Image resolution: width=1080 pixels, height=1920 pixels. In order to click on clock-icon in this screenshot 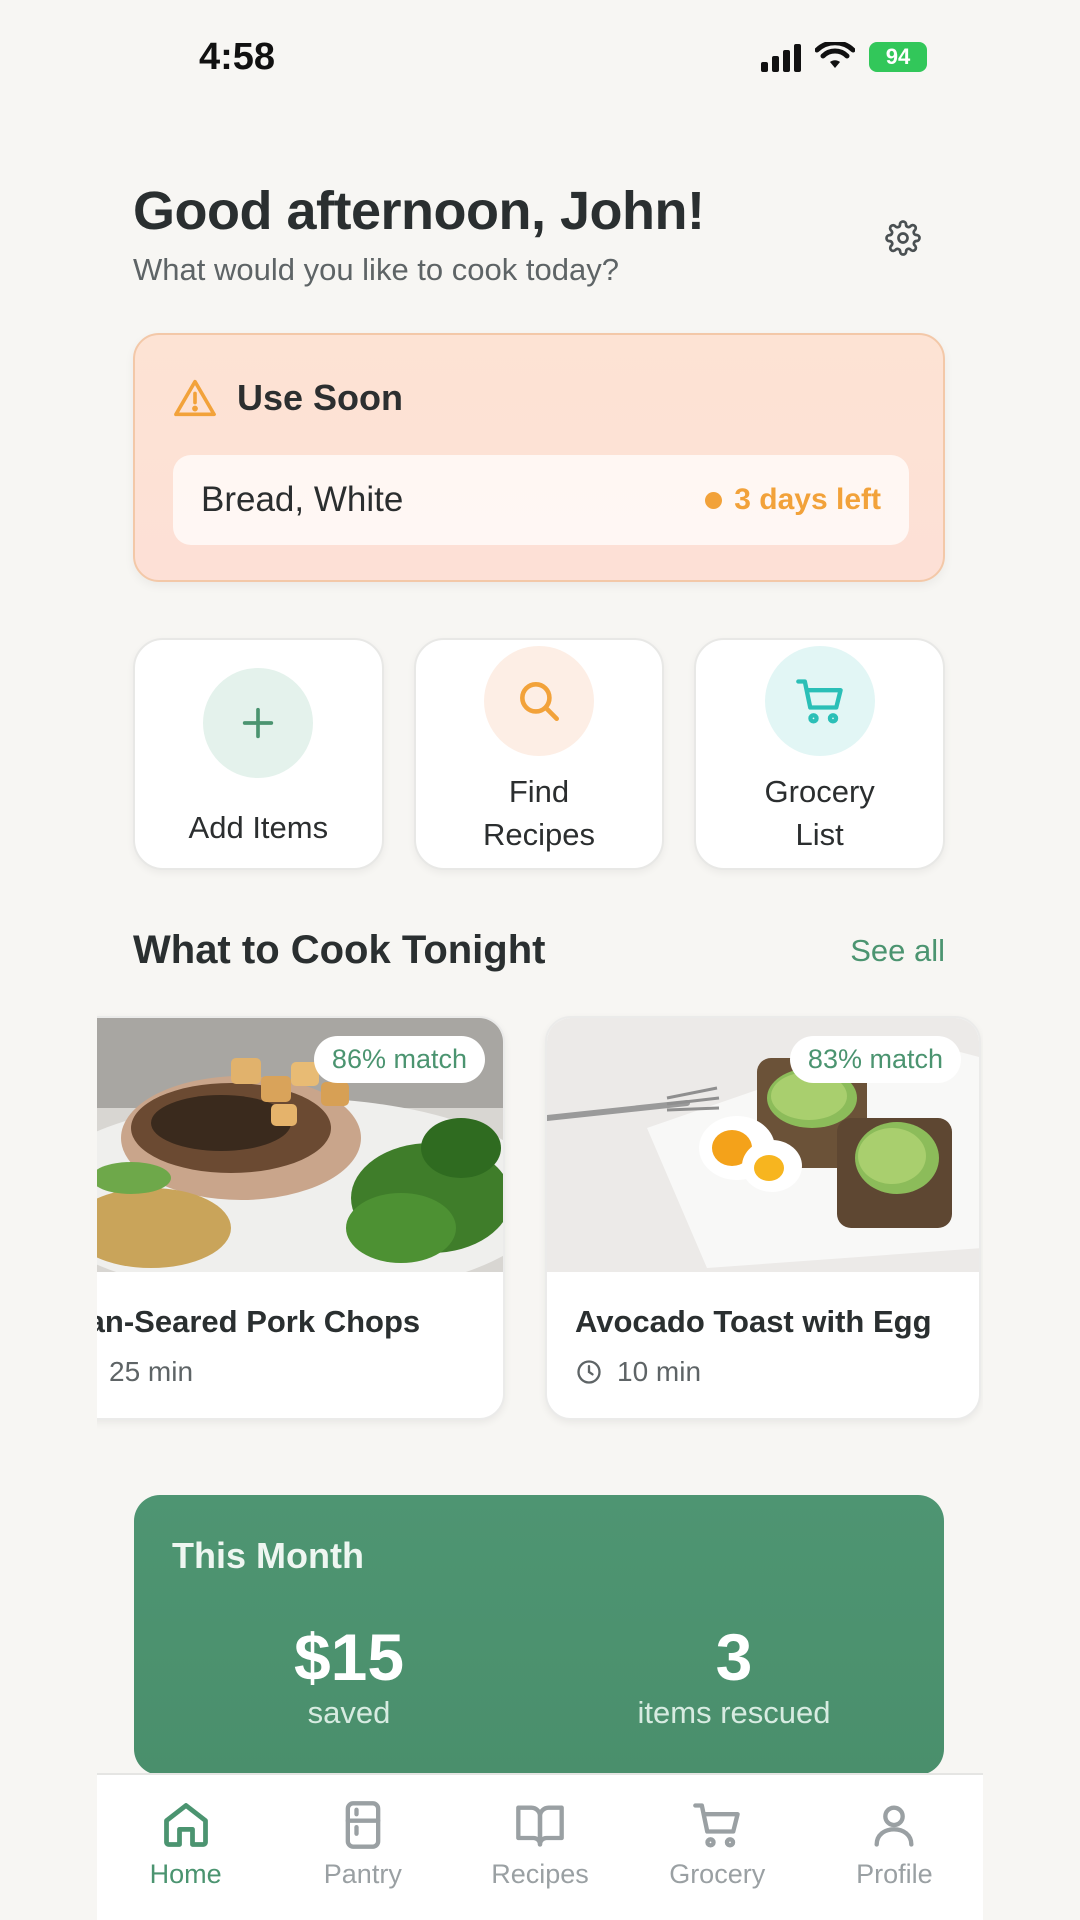, I will do `click(589, 1372)`.